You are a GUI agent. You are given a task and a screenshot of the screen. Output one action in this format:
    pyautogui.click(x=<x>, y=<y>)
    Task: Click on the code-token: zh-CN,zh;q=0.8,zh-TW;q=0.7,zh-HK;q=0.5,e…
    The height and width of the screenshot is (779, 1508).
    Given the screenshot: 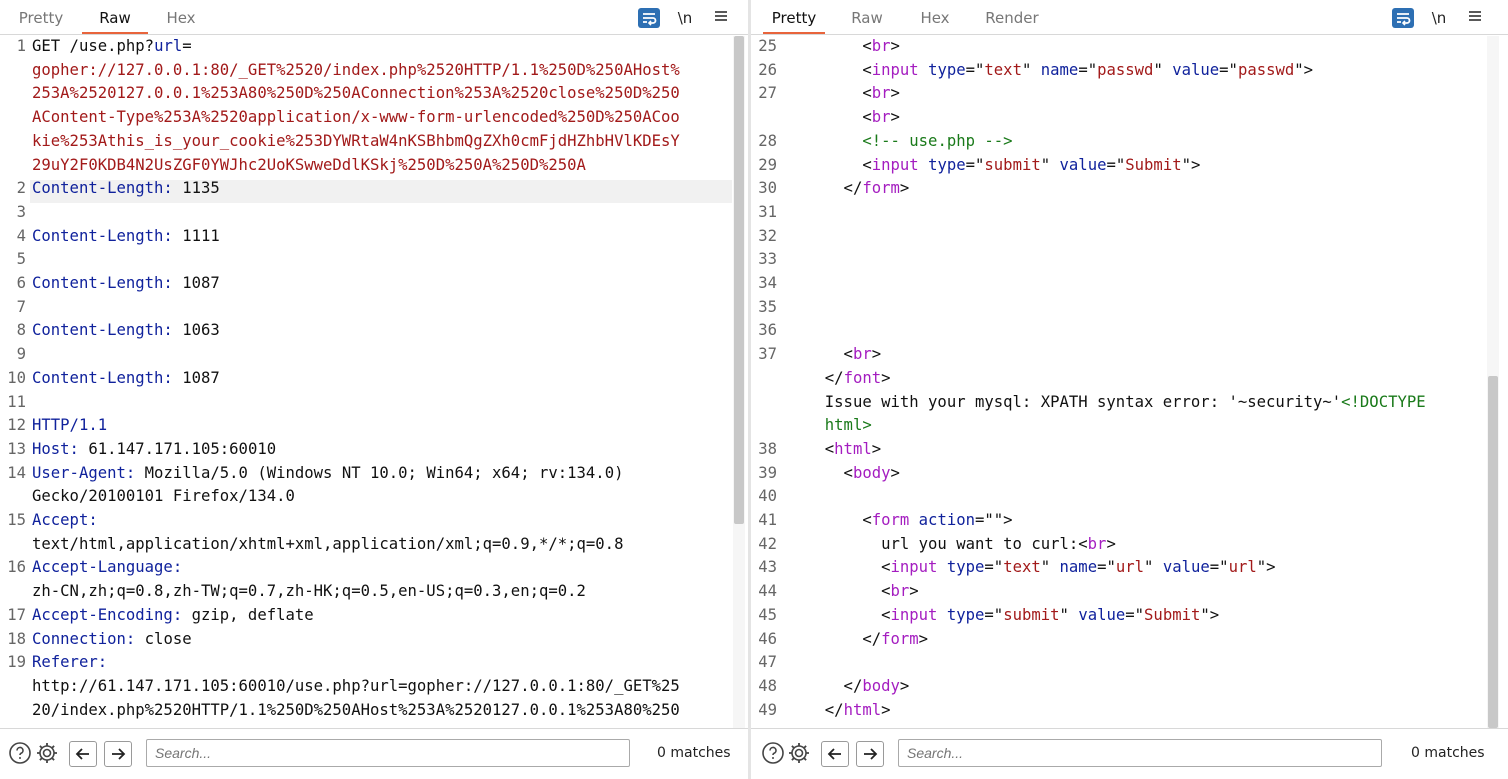 What is the action you would take?
    pyautogui.click(x=309, y=591)
    